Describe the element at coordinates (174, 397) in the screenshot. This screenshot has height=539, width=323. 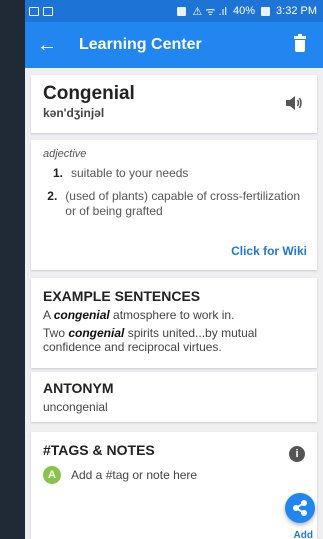
I see `antonym-card: ANTONYM uncongenial` at that location.